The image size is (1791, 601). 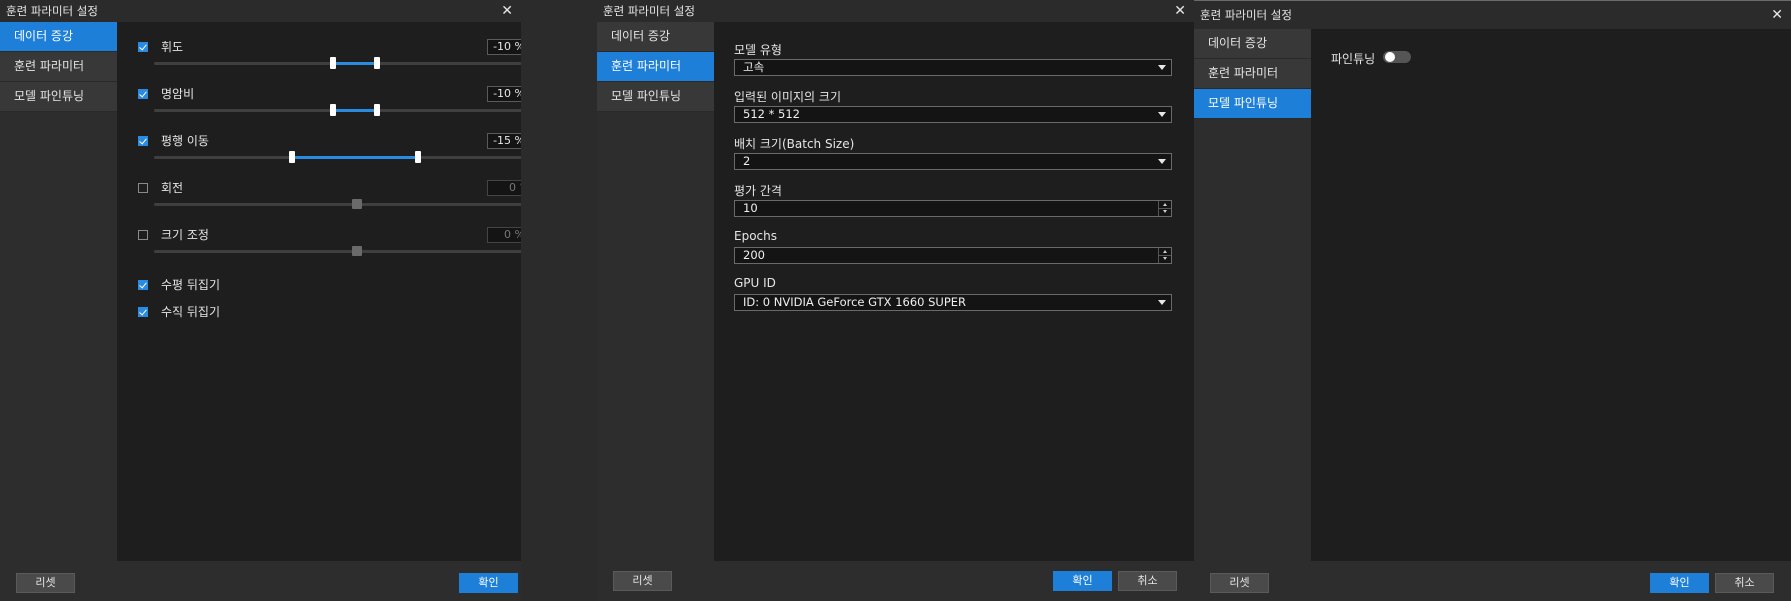 I want to click on finetuning-label: 파인튜닝, so click(x=1353, y=59).